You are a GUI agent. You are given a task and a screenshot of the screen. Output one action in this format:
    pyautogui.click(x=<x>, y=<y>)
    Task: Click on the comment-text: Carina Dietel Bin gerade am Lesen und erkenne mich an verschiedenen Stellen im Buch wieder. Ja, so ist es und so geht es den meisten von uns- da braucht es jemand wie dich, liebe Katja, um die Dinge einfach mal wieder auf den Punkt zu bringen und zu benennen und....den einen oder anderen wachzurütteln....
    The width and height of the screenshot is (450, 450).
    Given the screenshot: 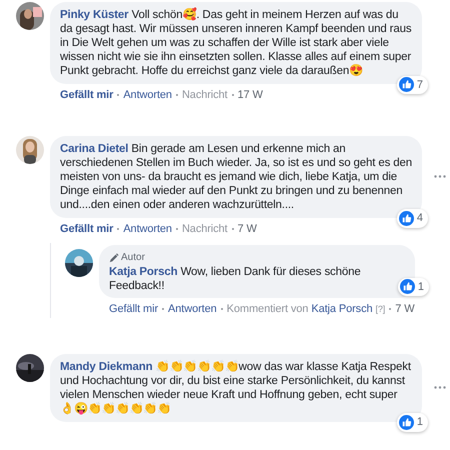 What is the action you would take?
    pyautogui.click(x=236, y=177)
    